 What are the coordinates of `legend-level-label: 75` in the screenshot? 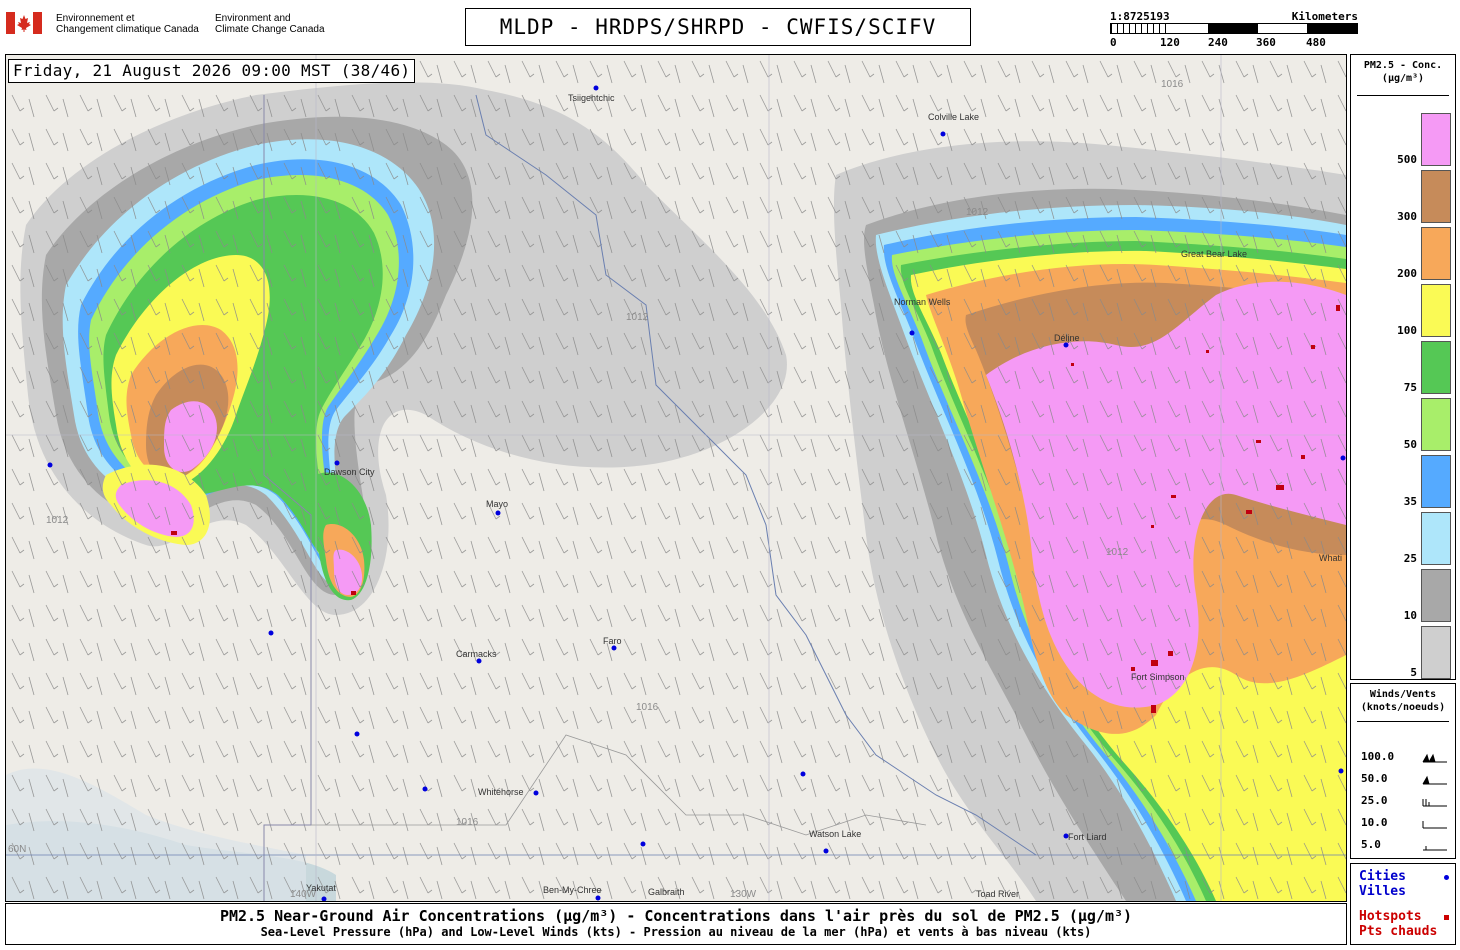 It's located at (1410, 387).